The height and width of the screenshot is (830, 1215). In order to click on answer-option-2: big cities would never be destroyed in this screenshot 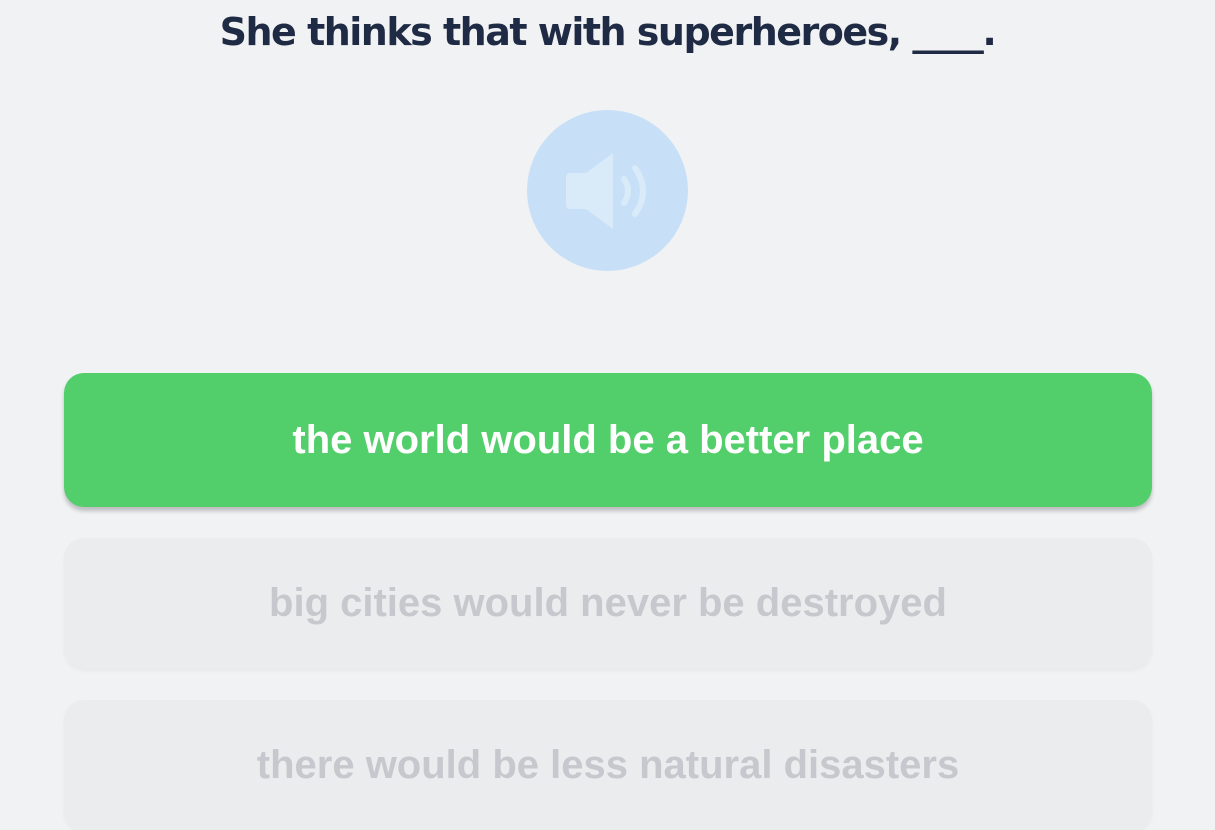, I will do `click(608, 603)`.